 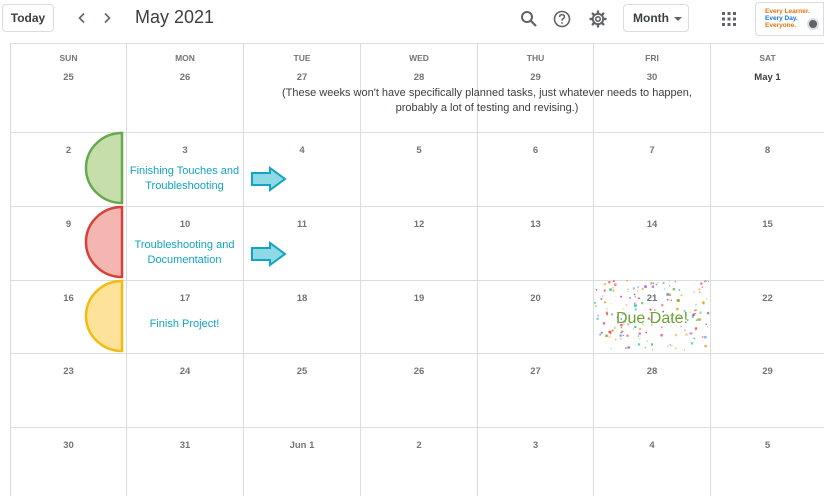 What do you see at coordinates (185, 88) in the screenshot?
I see `day-cell: MON 26` at bounding box center [185, 88].